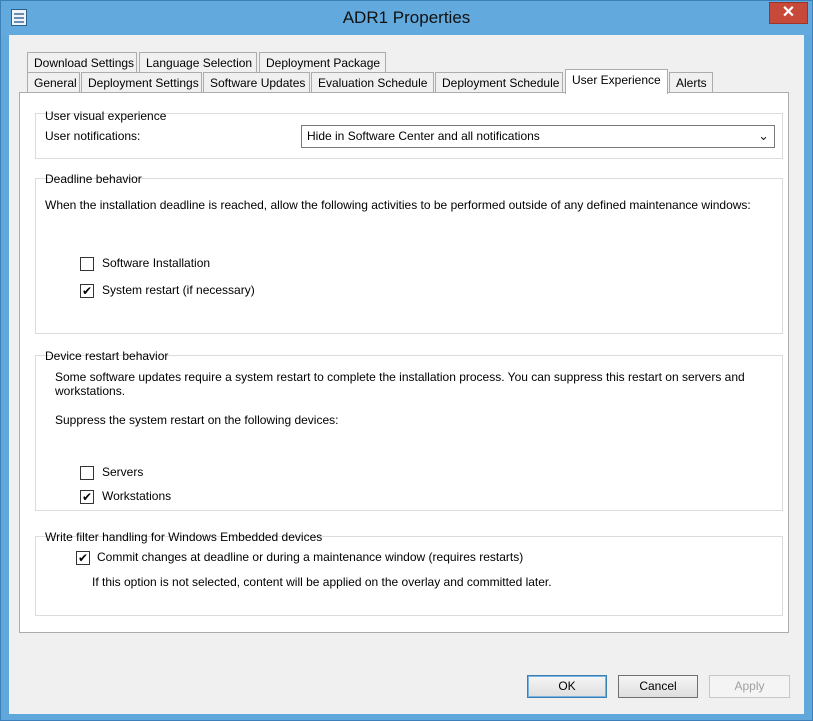 The image size is (813, 721). I want to click on close-button: ✕, so click(788, 13).